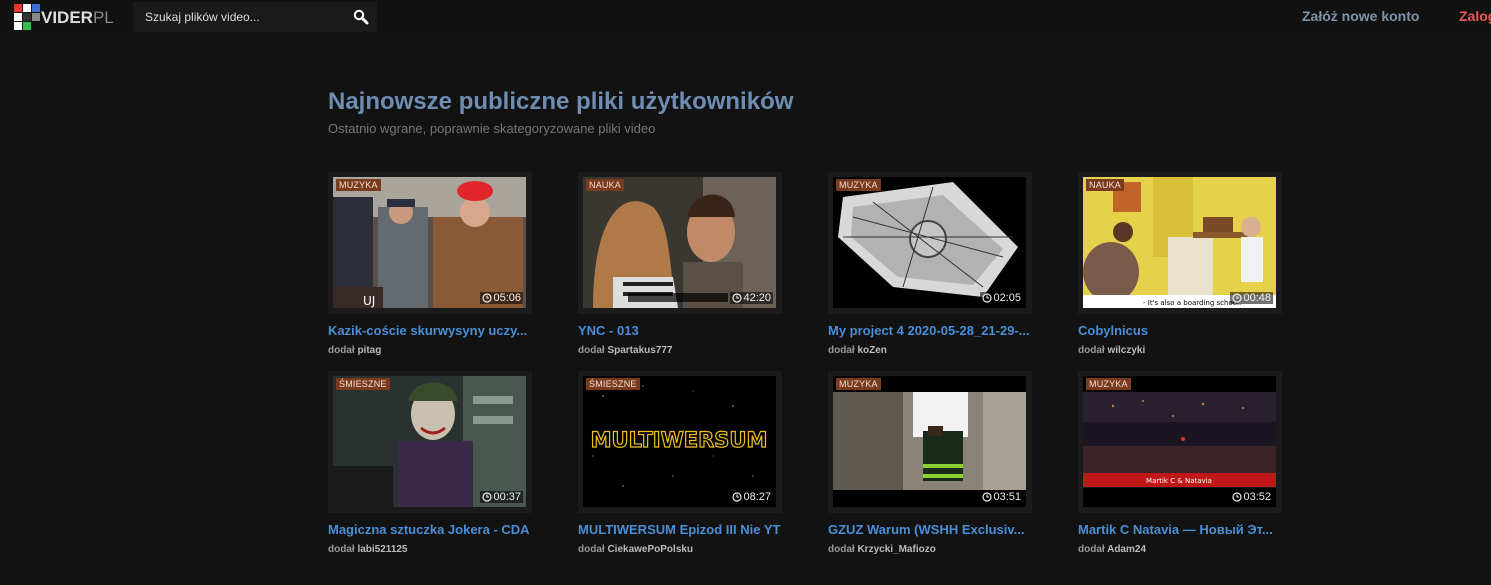 This screenshot has width=1491, height=585. I want to click on svg-text: UJ, so click(369, 301).